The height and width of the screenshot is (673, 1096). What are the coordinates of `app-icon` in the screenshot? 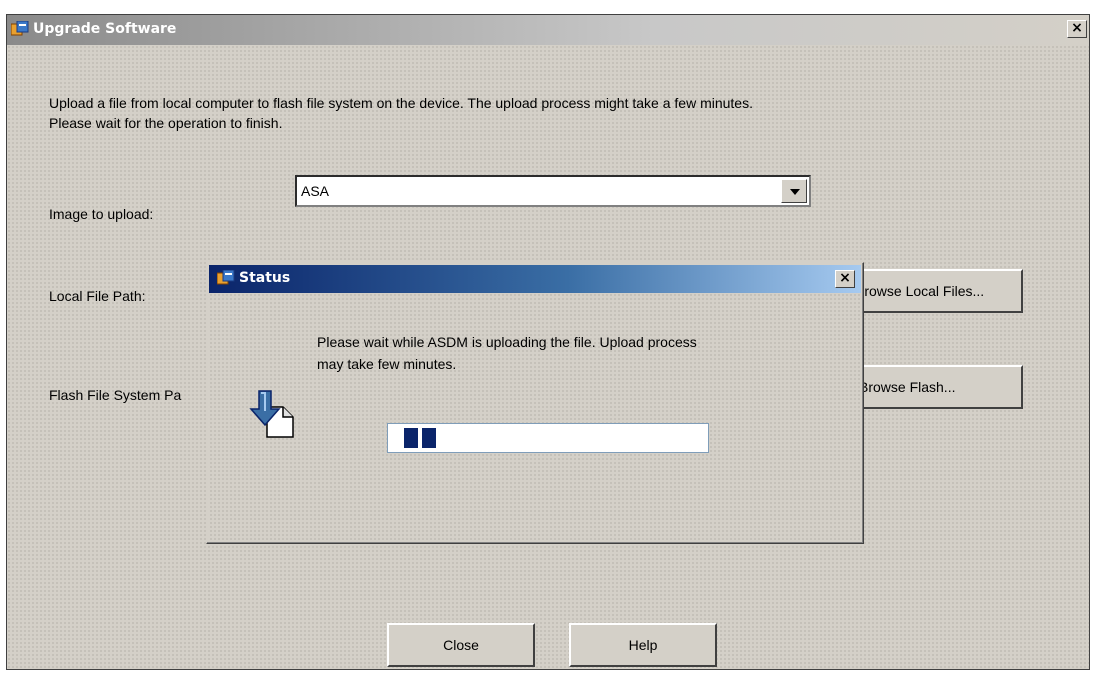 It's located at (20, 28).